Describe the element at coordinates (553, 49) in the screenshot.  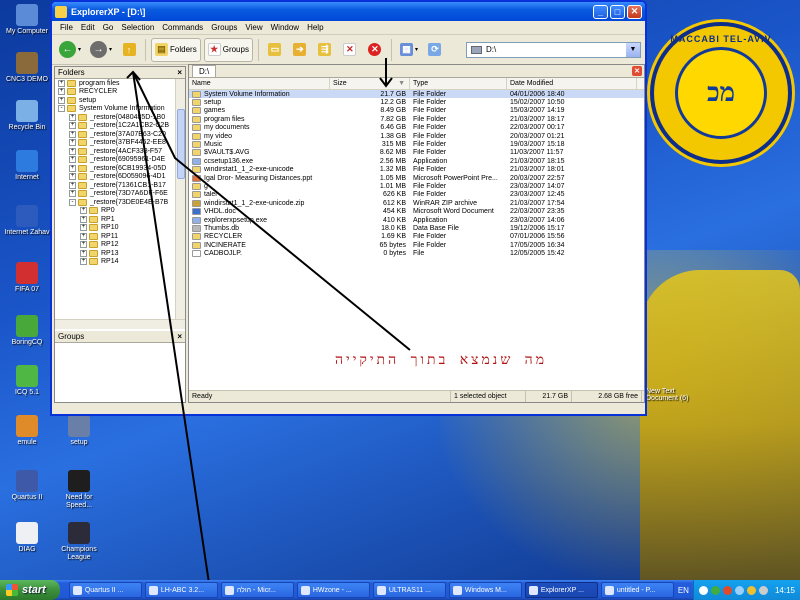
I see `address-bar: D:\ ▼` at that location.